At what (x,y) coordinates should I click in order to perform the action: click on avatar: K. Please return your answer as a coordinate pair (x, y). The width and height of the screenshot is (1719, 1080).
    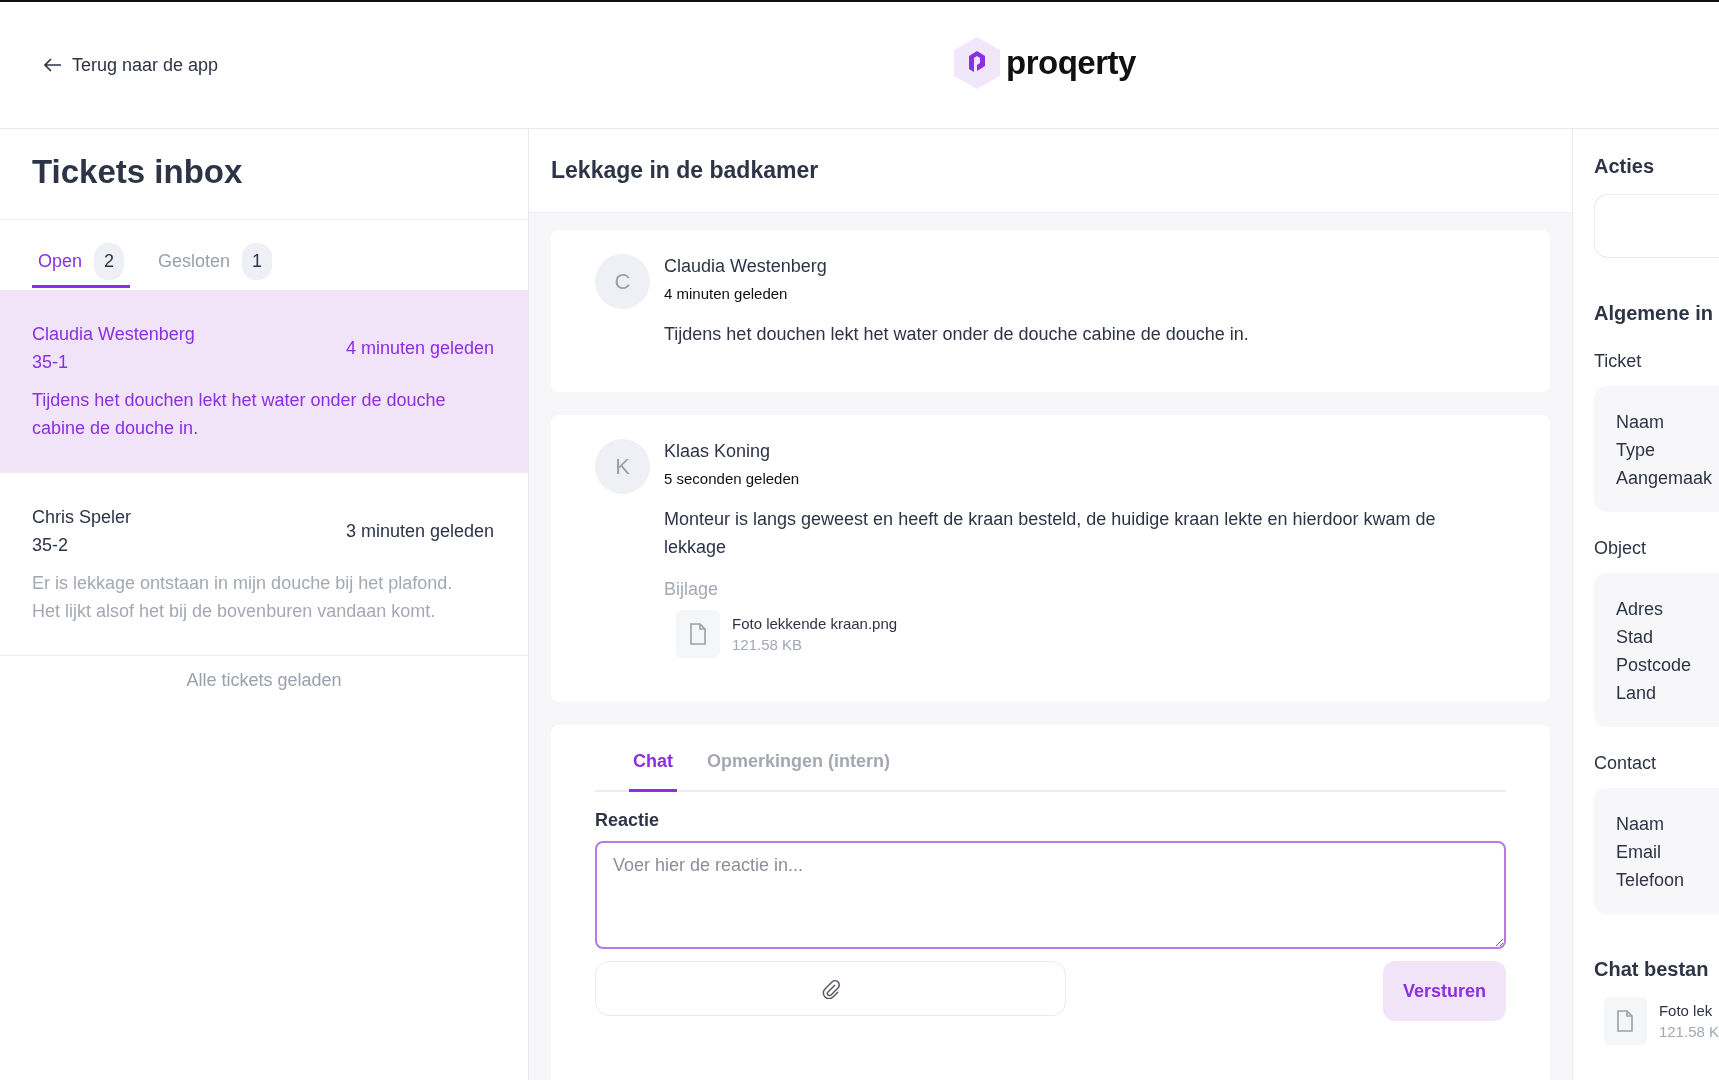
    Looking at the image, I should click on (622, 466).